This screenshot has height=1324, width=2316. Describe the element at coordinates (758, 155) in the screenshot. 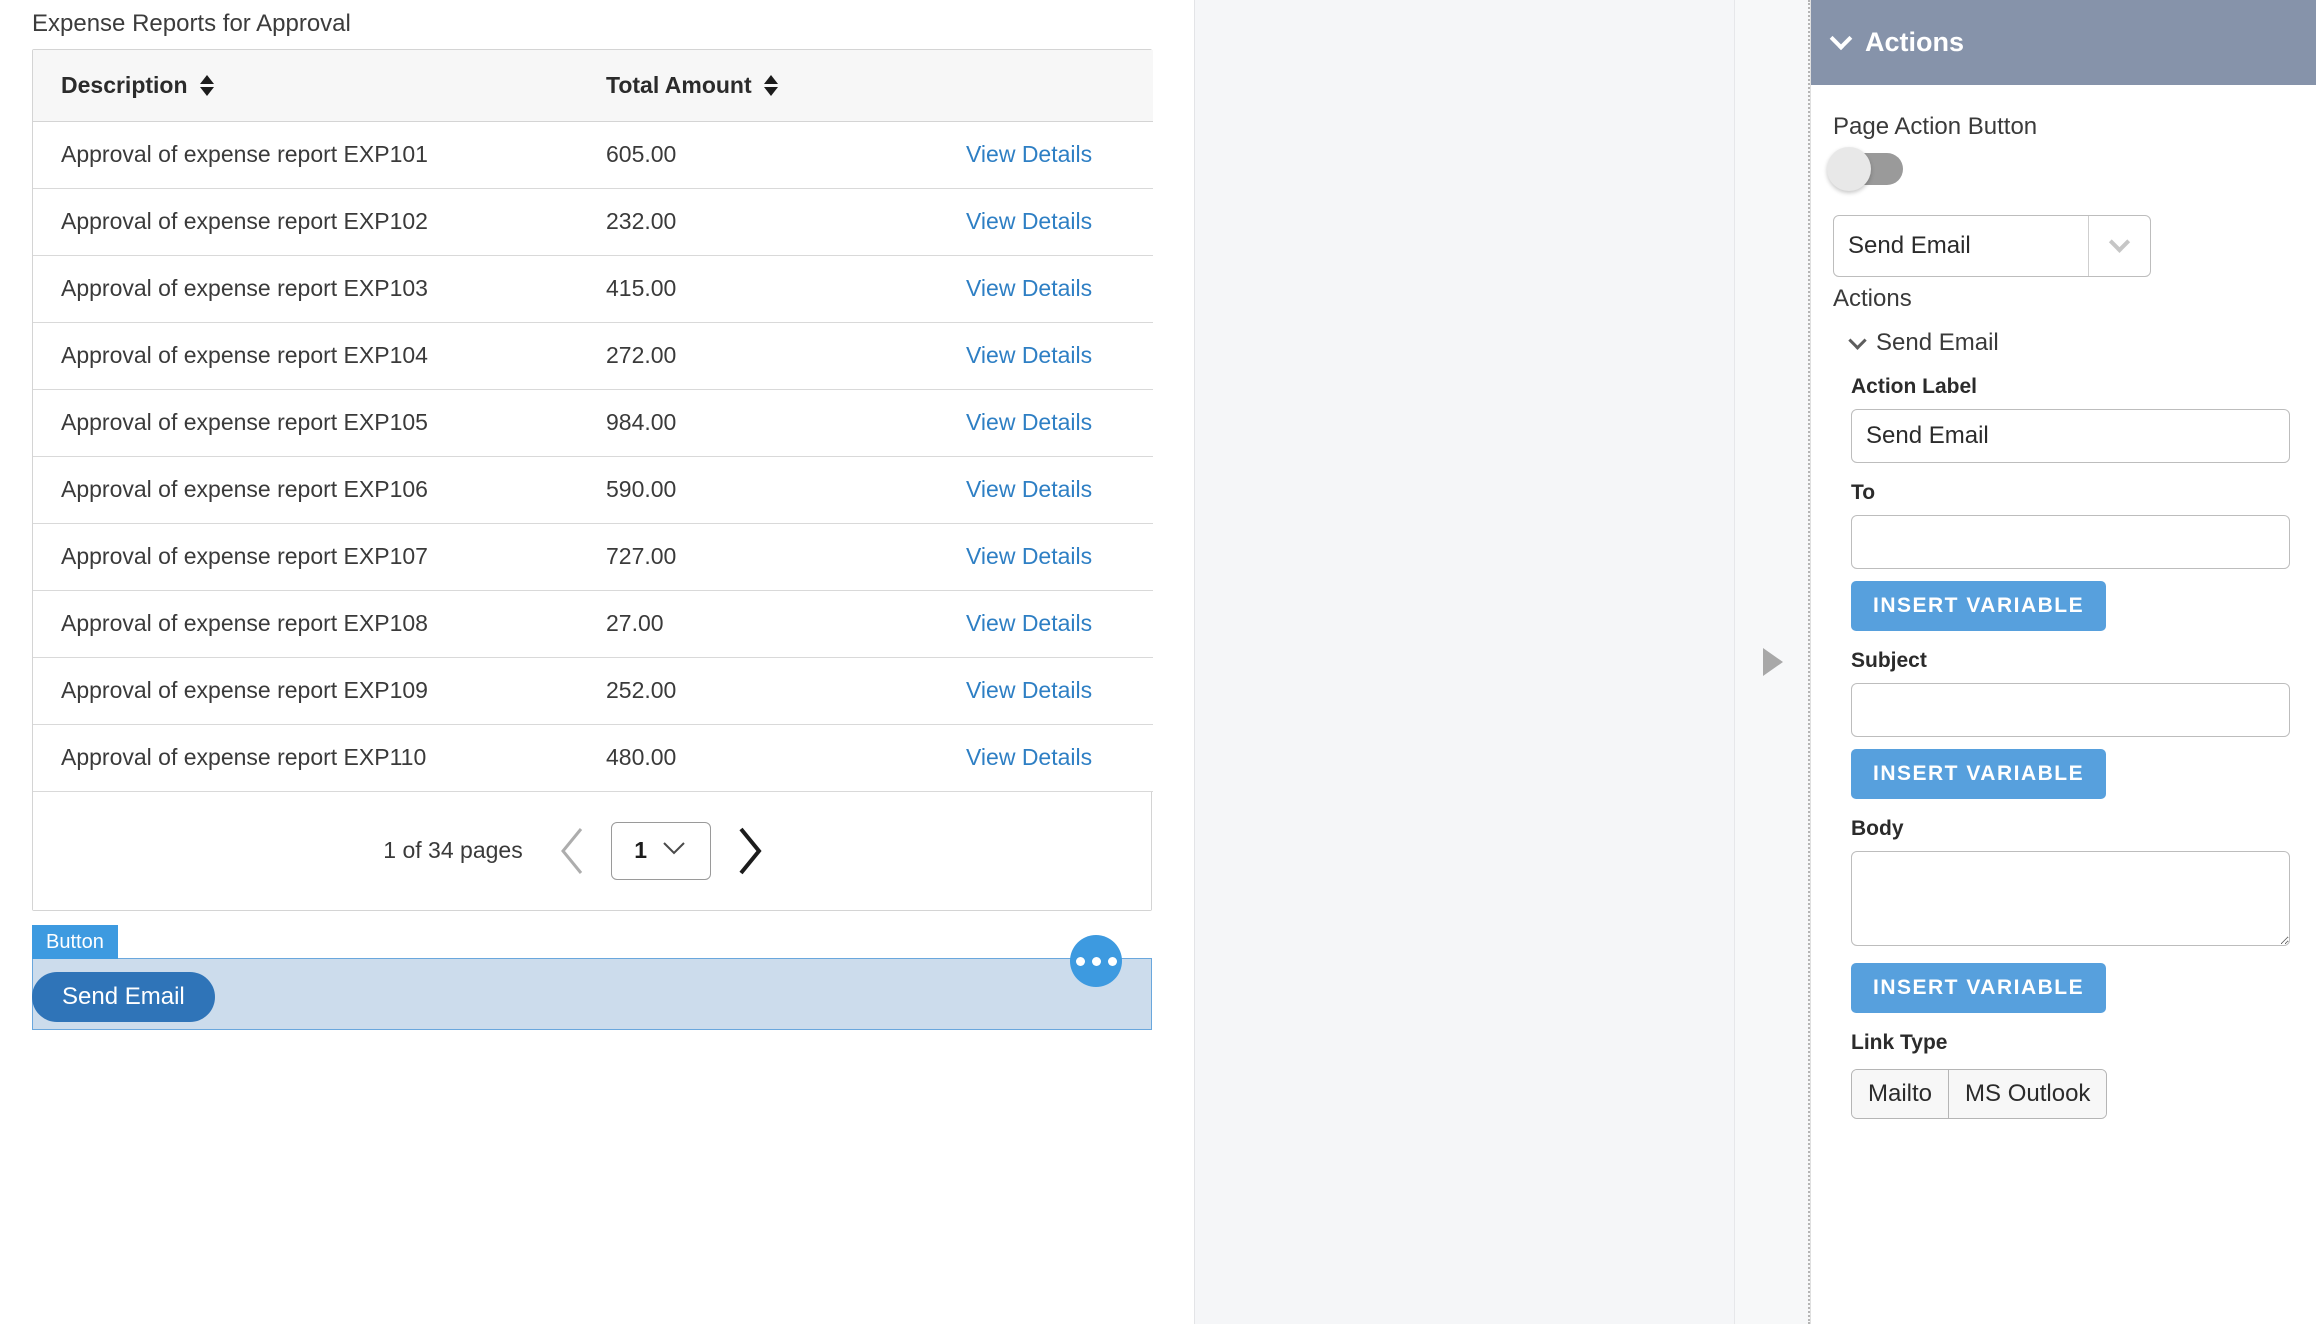

I see `cell-total-amount: 605.00` at that location.